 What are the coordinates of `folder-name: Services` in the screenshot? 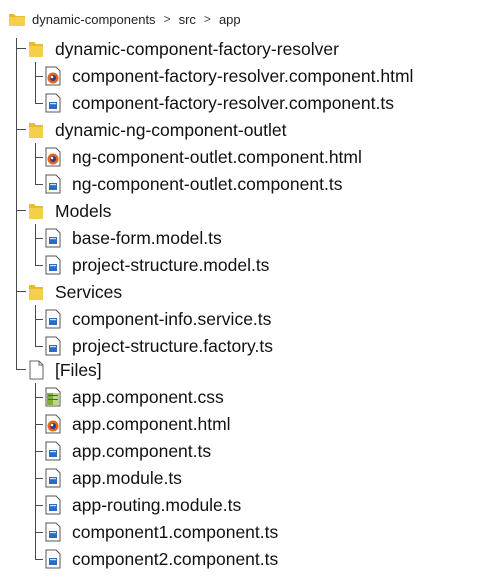 It's located at (89, 291).